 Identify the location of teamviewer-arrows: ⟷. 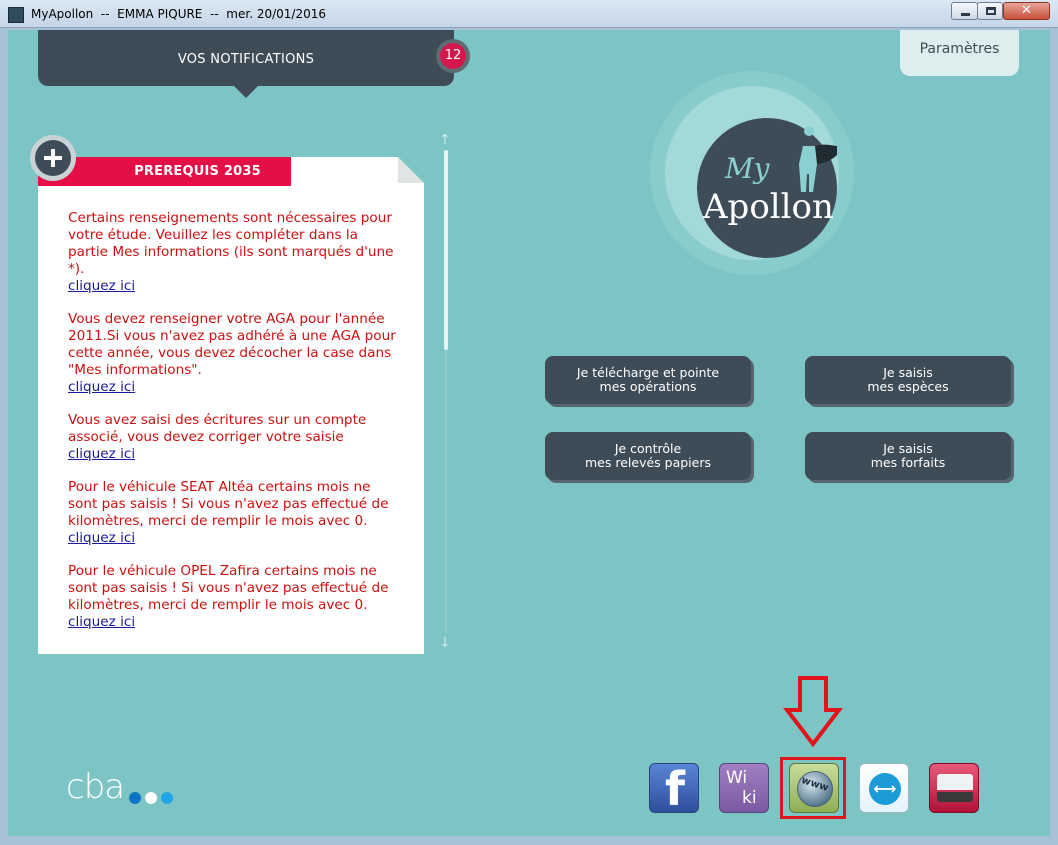
(885, 788).